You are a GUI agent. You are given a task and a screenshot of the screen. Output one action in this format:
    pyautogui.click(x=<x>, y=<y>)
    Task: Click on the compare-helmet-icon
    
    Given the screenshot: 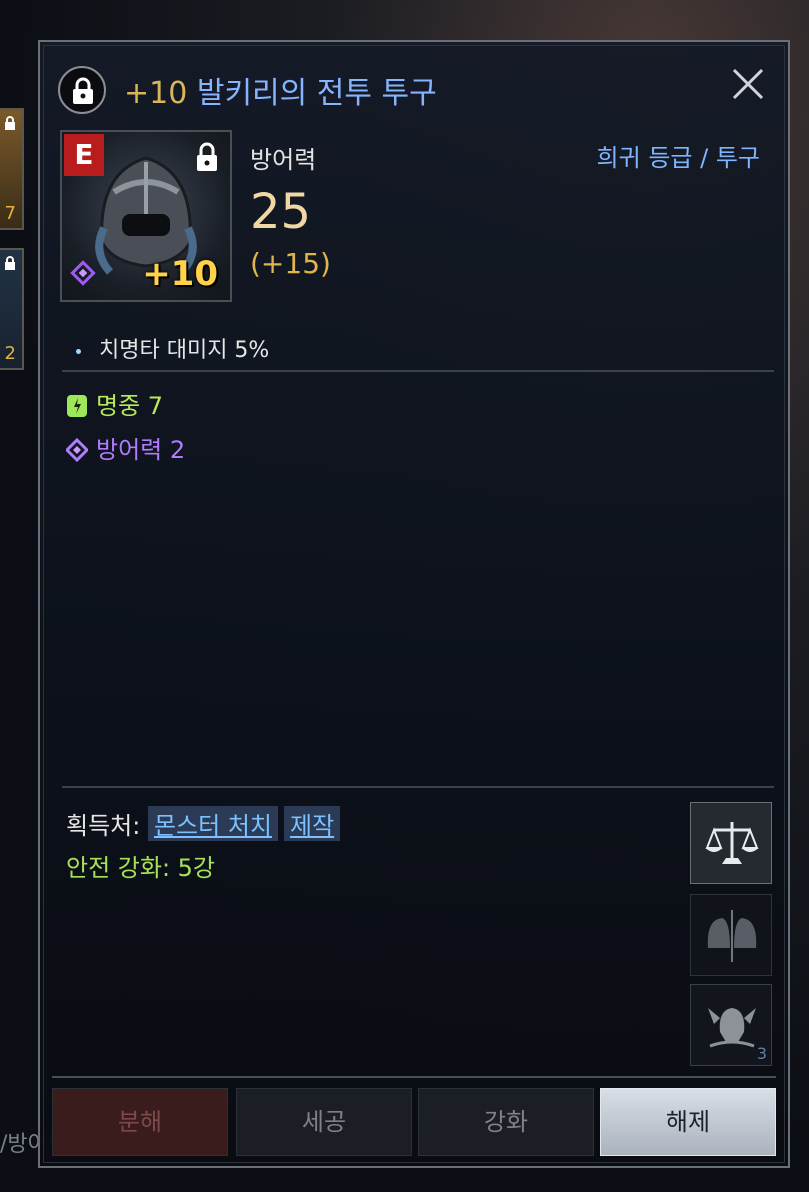 What is the action you would take?
    pyautogui.click(x=732, y=936)
    